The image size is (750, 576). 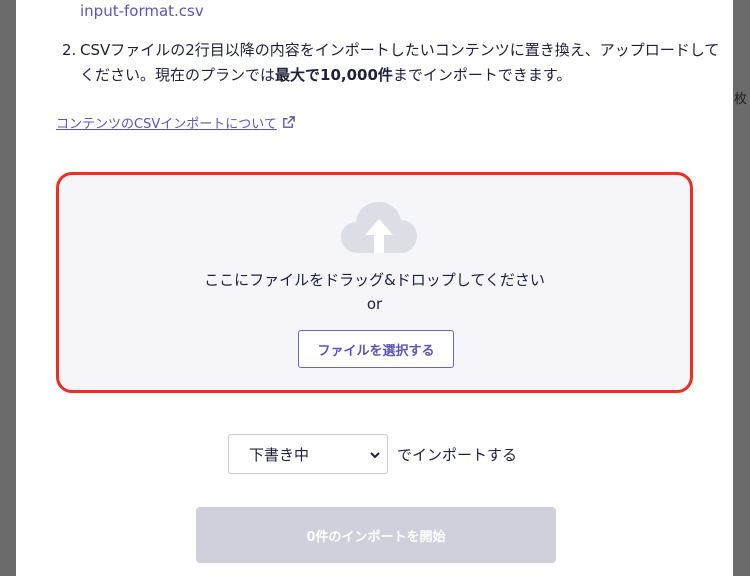 I want to click on external-link-icon, so click(x=288, y=122).